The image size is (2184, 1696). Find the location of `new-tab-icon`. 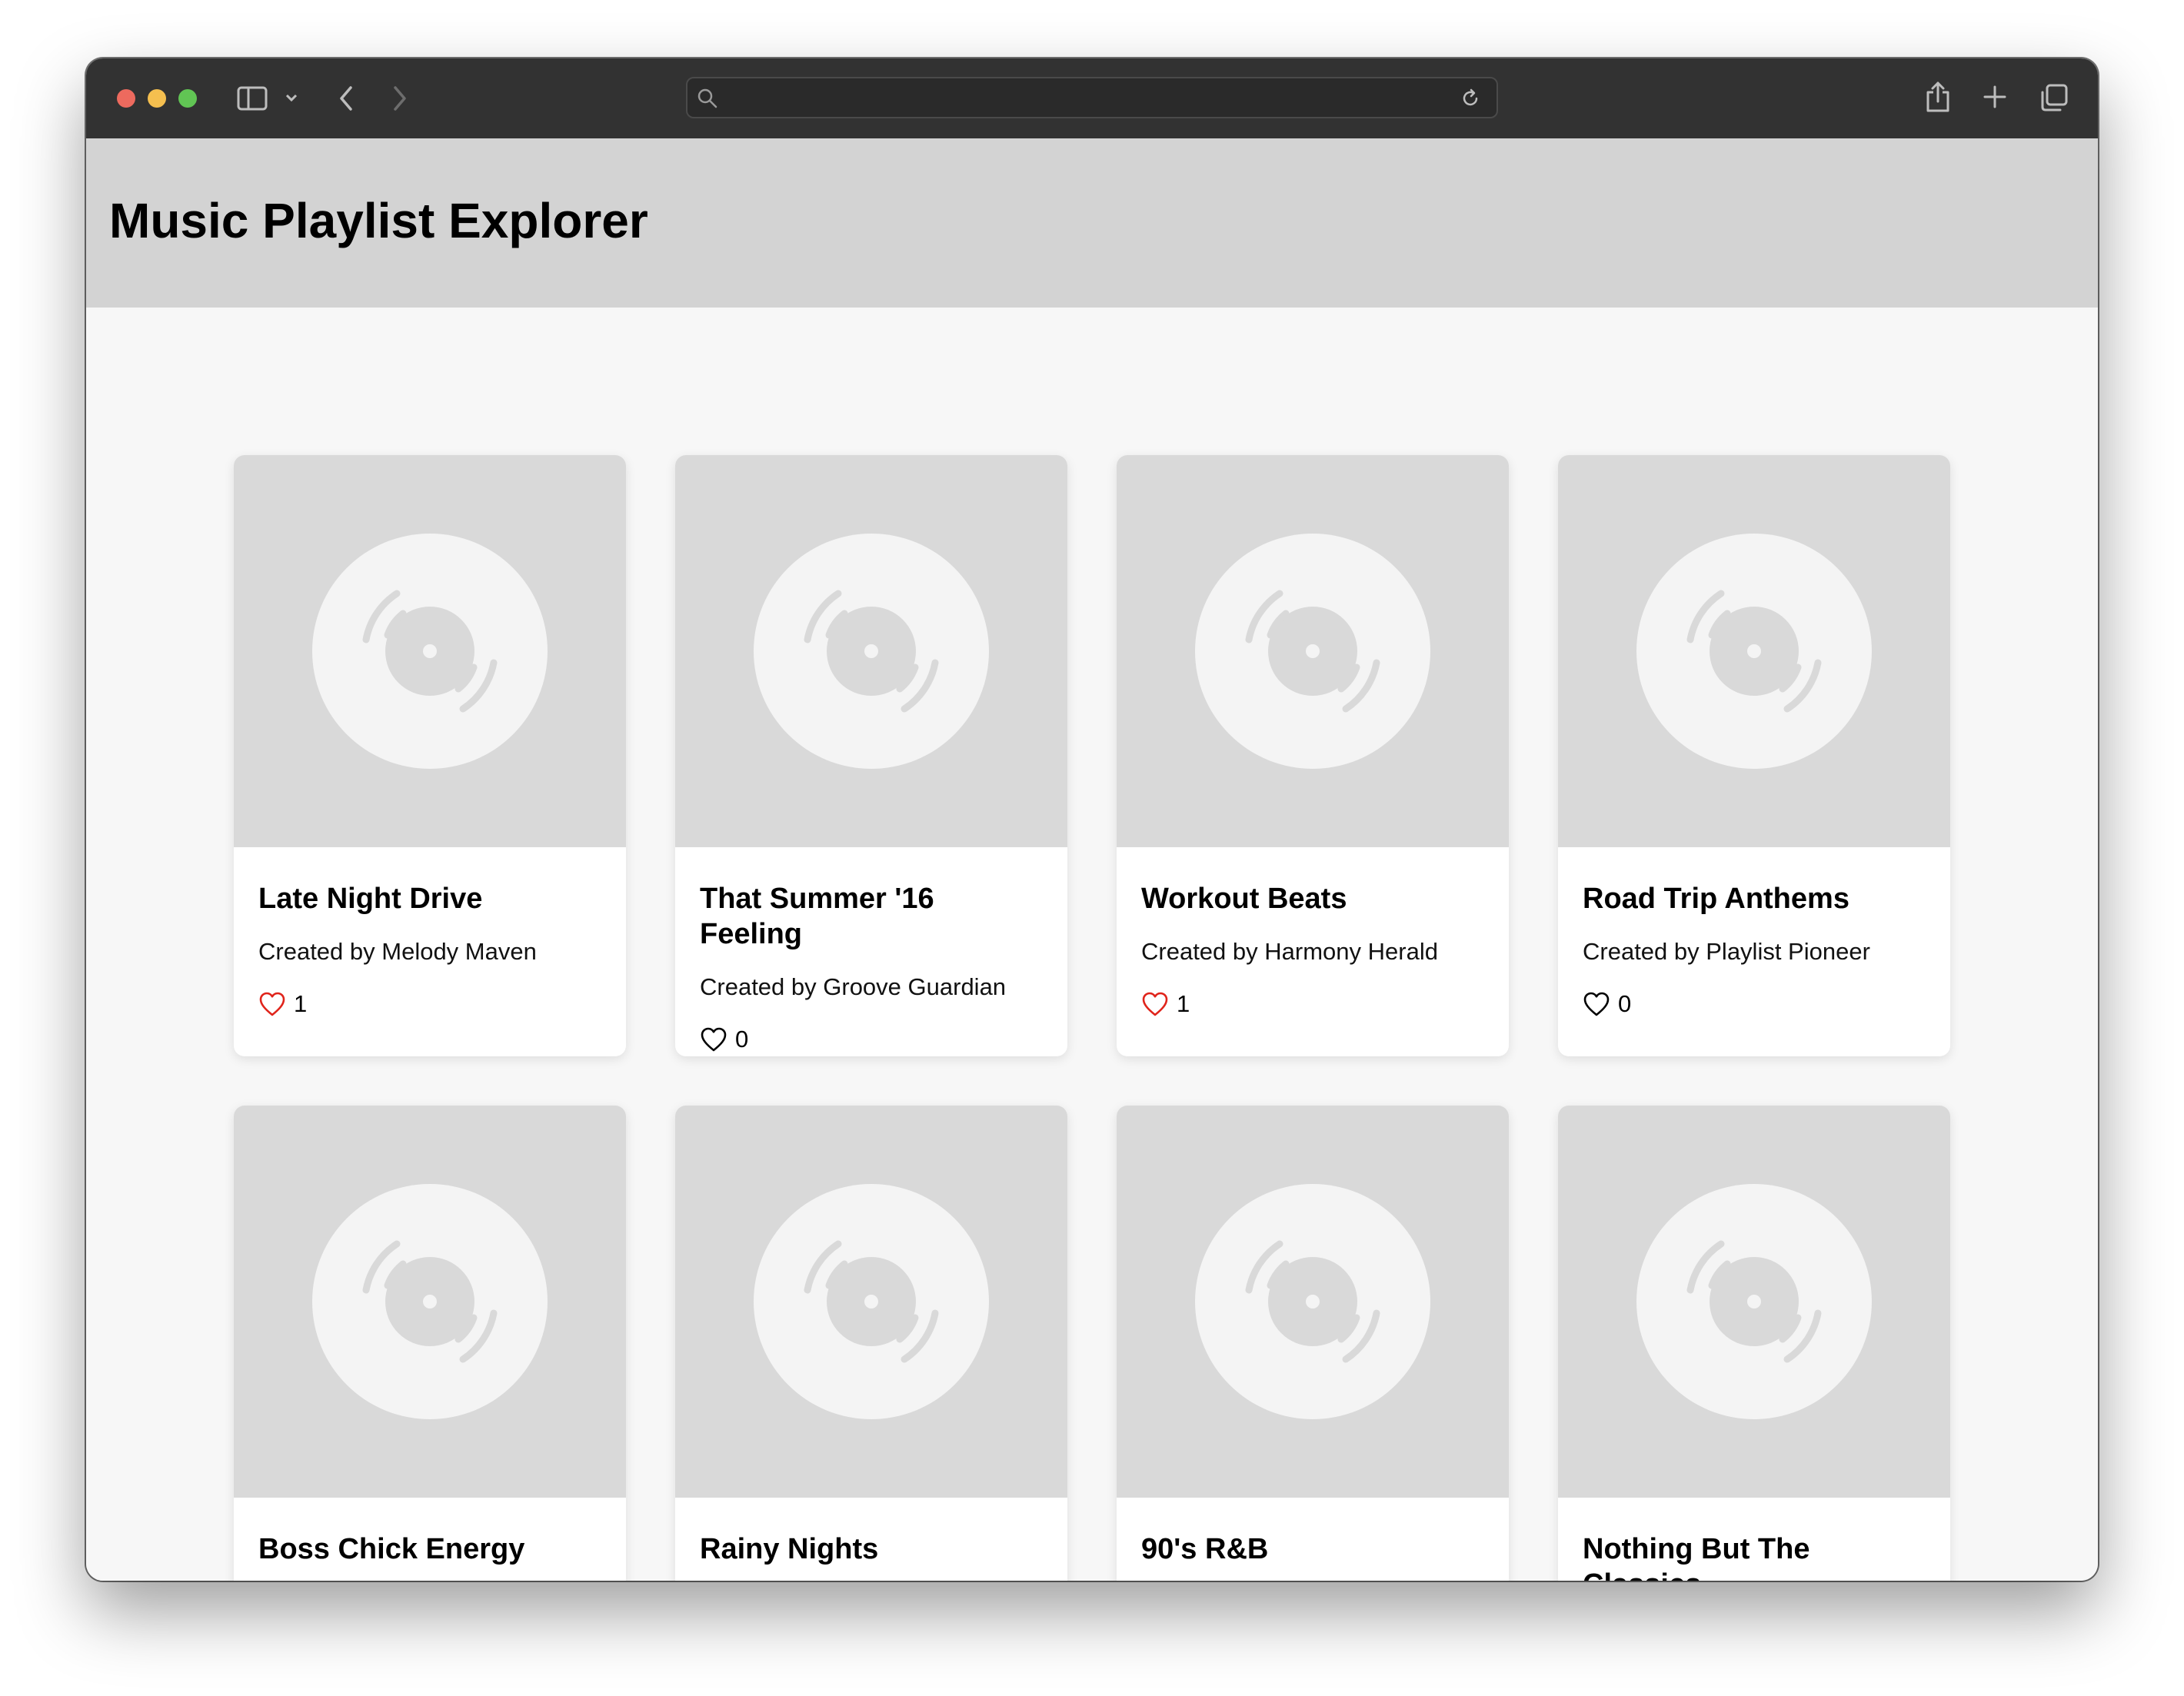

new-tab-icon is located at coordinates (1995, 97).